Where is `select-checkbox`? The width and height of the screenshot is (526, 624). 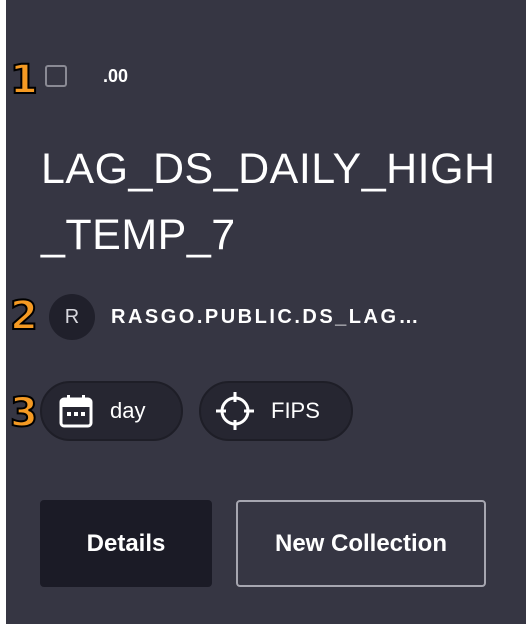
select-checkbox is located at coordinates (56, 76).